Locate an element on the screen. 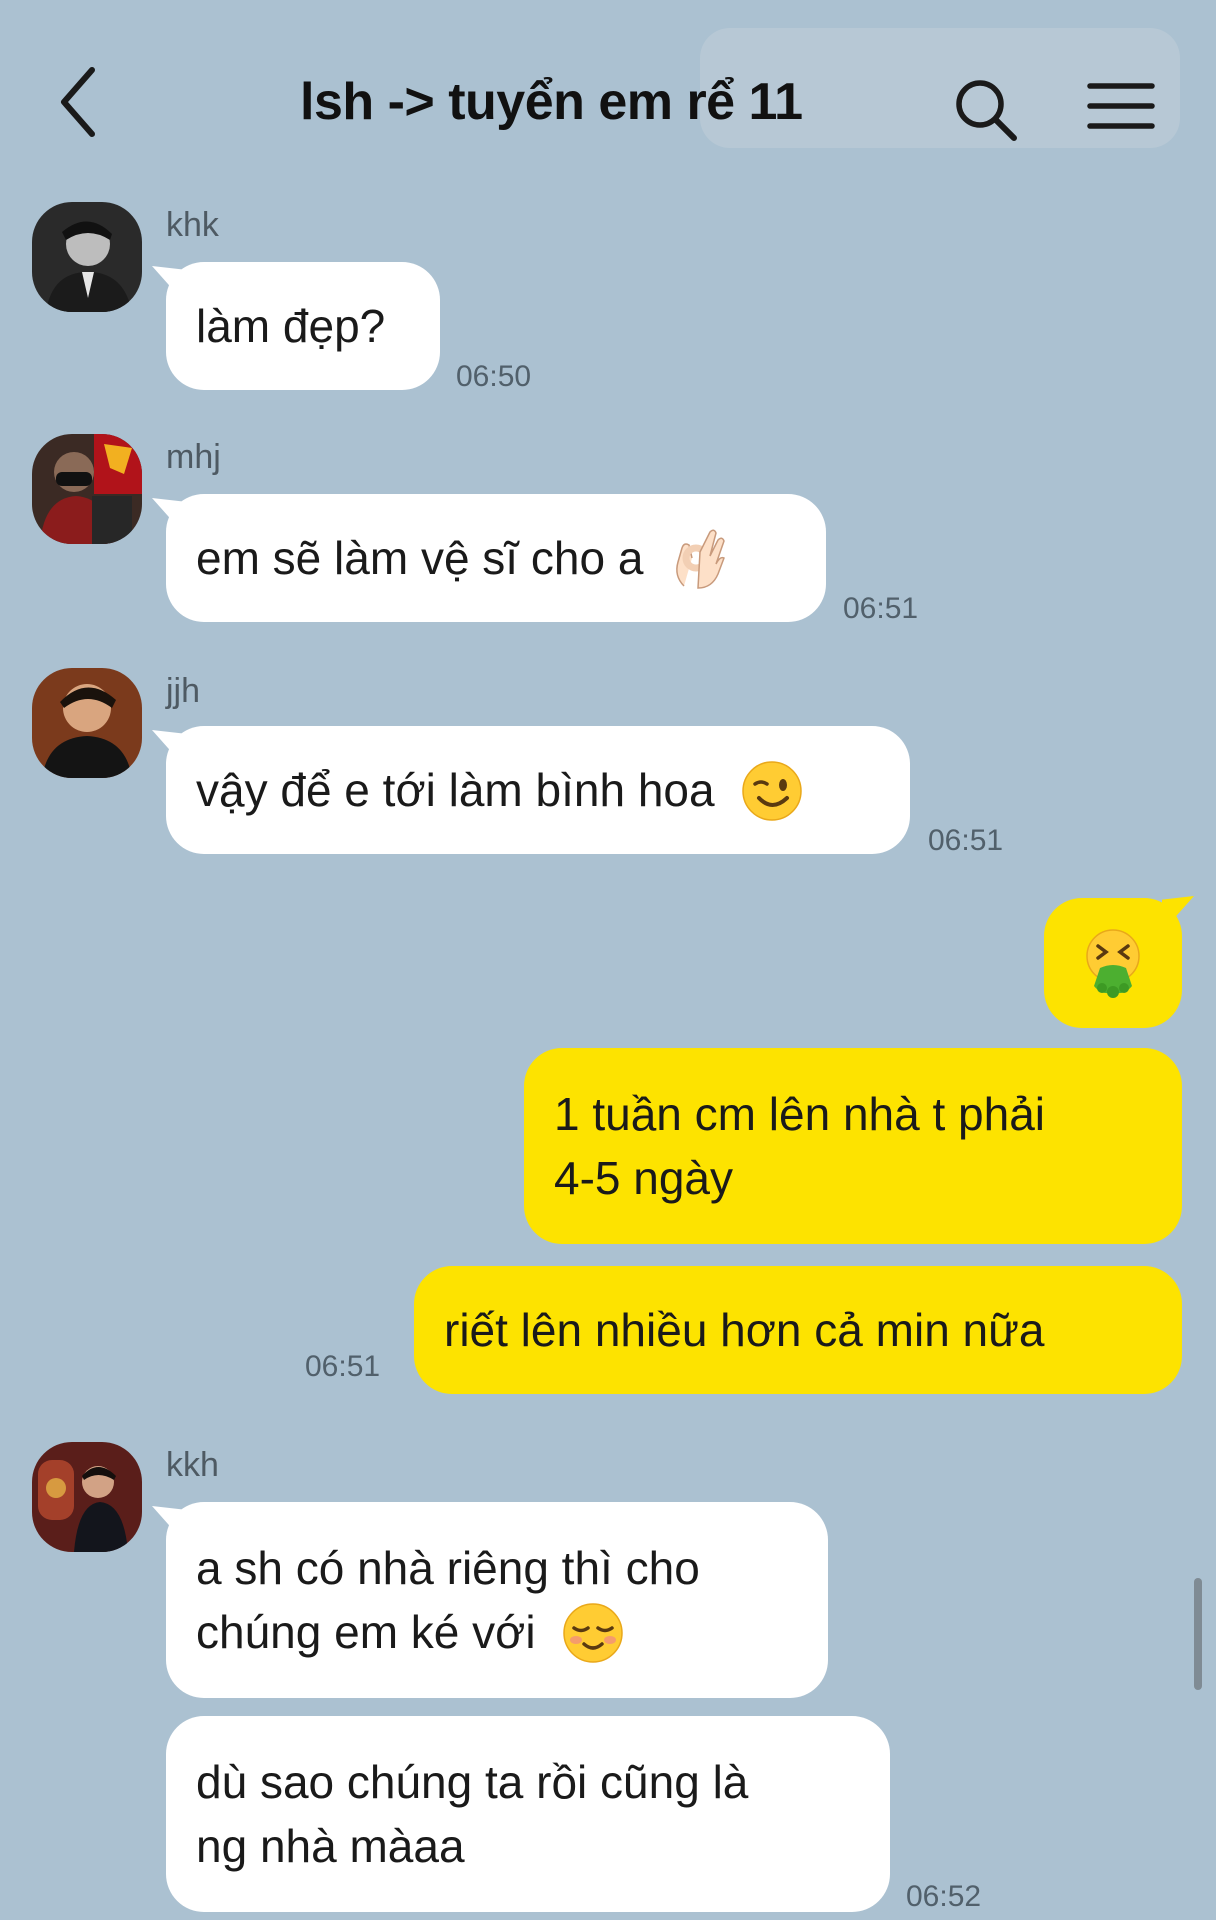 This screenshot has width=1216, height=1920. search-button is located at coordinates (986, 110).